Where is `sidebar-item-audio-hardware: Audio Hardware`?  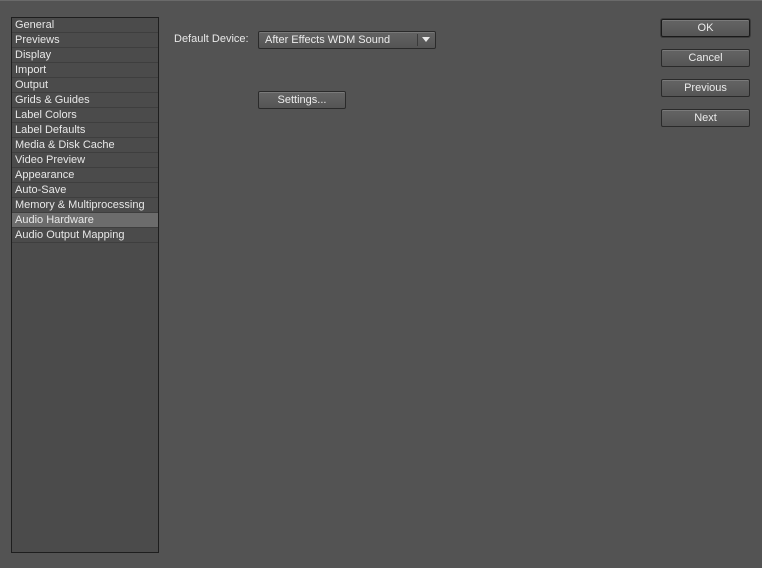 sidebar-item-audio-hardware: Audio Hardware is located at coordinates (85, 220).